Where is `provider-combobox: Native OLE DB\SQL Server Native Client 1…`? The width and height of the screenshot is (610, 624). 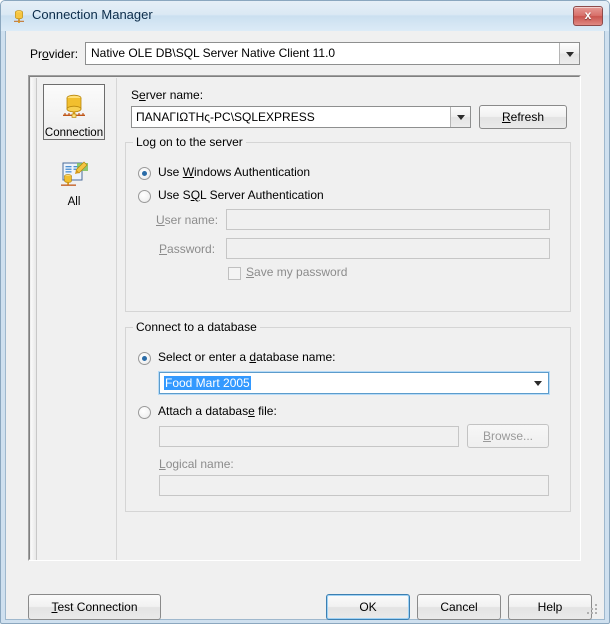 provider-combobox: Native OLE DB\SQL Server Native Client 1… is located at coordinates (332, 53).